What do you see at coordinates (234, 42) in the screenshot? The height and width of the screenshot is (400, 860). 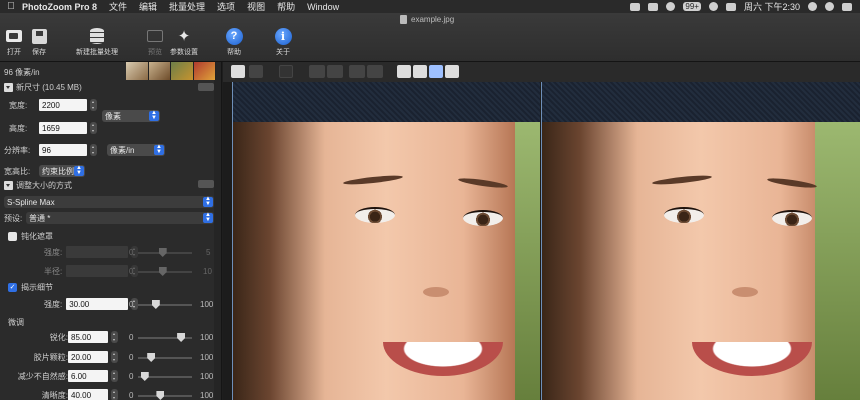 I see `help-button: ? 帮助` at bounding box center [234, 42].